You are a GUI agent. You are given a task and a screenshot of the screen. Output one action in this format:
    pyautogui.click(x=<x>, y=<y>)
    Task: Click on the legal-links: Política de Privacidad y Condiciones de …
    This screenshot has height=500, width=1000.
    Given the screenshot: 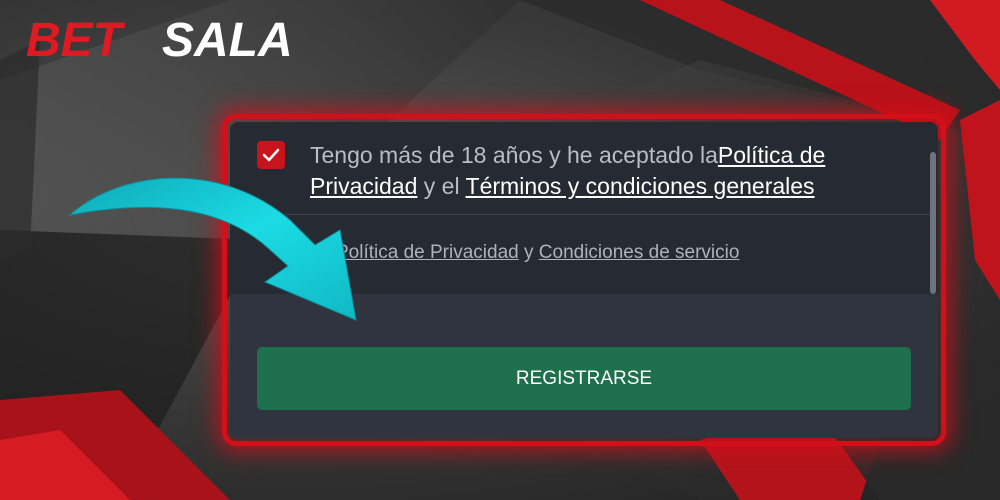 What is the action you would take?
    pyautogui.click(x=537, y=253)
    